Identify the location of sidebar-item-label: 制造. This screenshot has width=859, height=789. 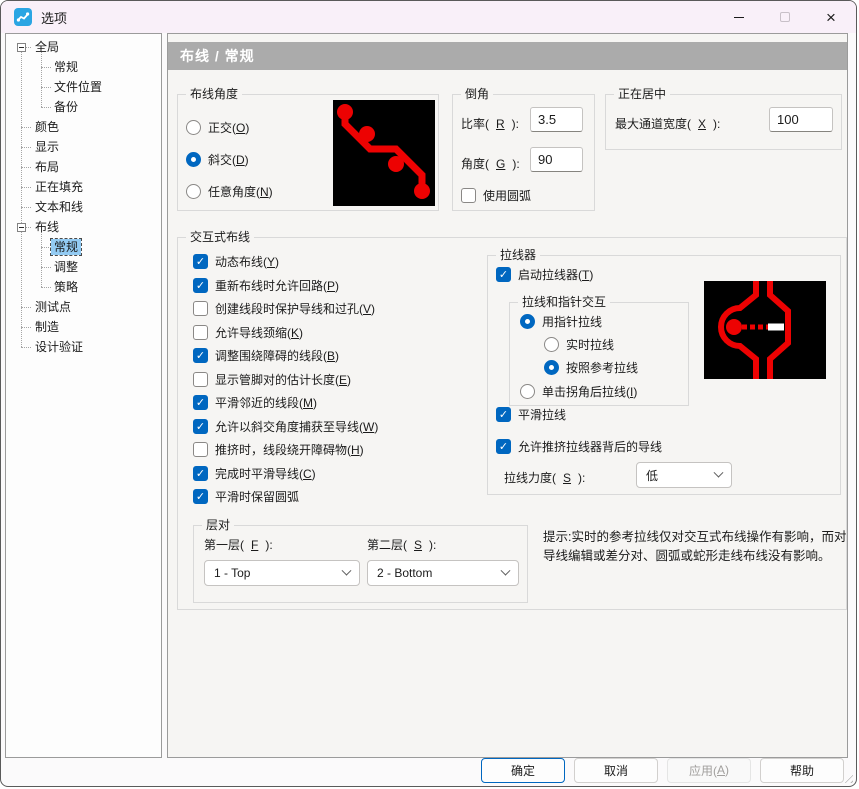
(47, 327).